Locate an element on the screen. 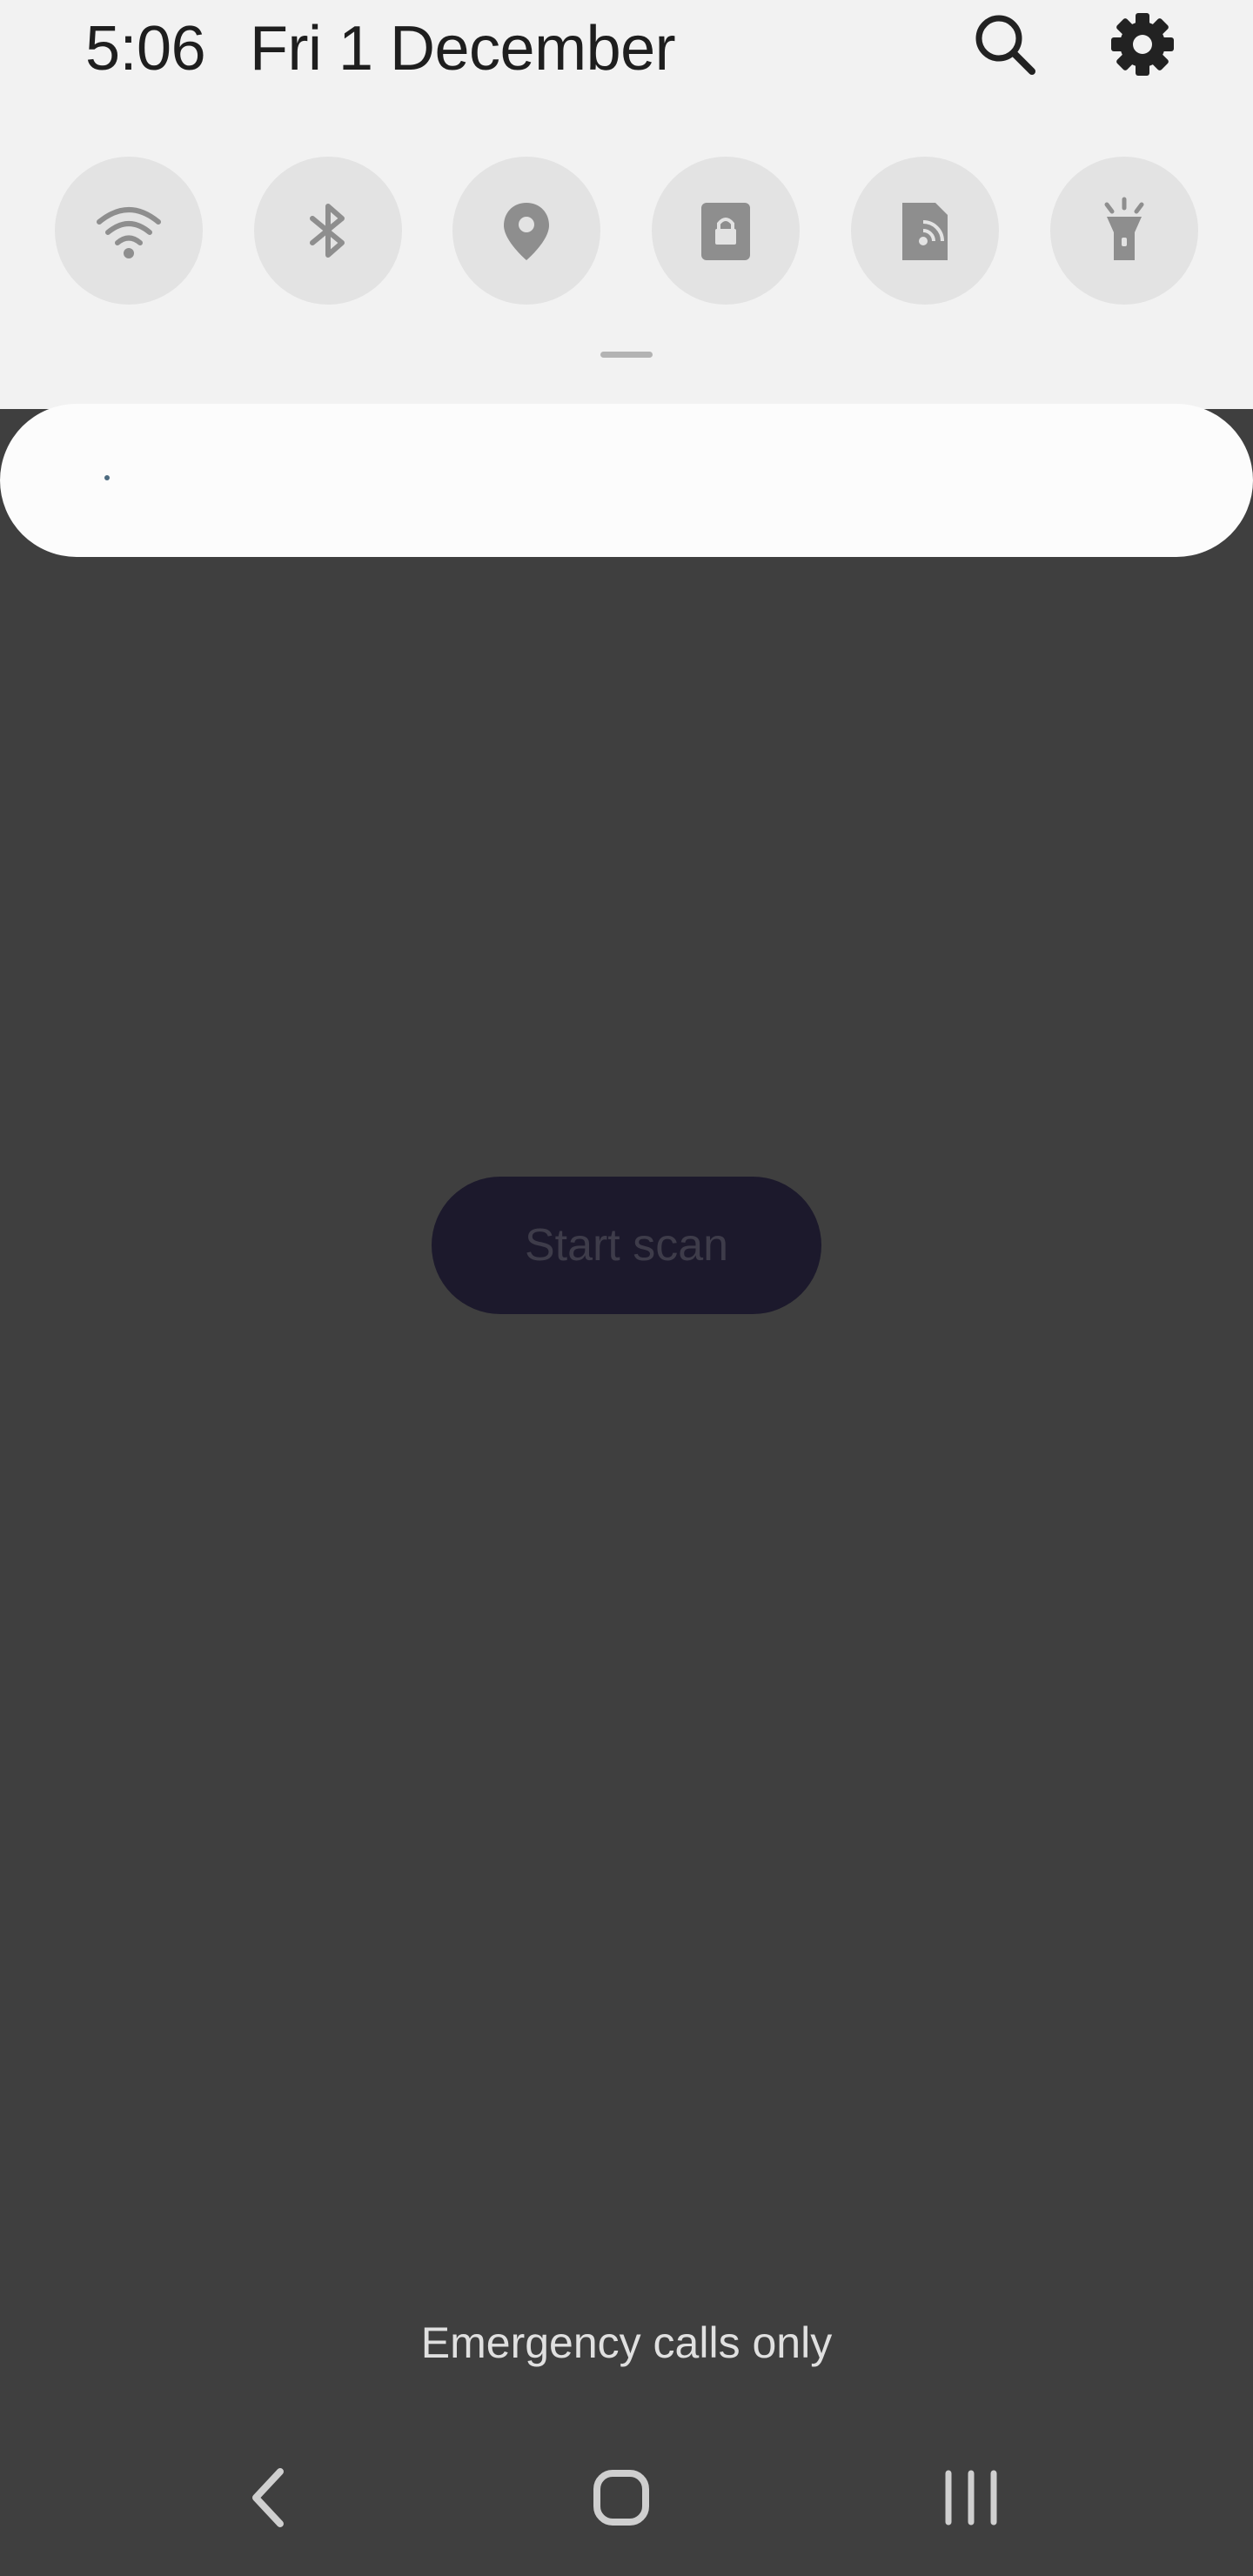  home-icon is located at coordinates (621, 2498).